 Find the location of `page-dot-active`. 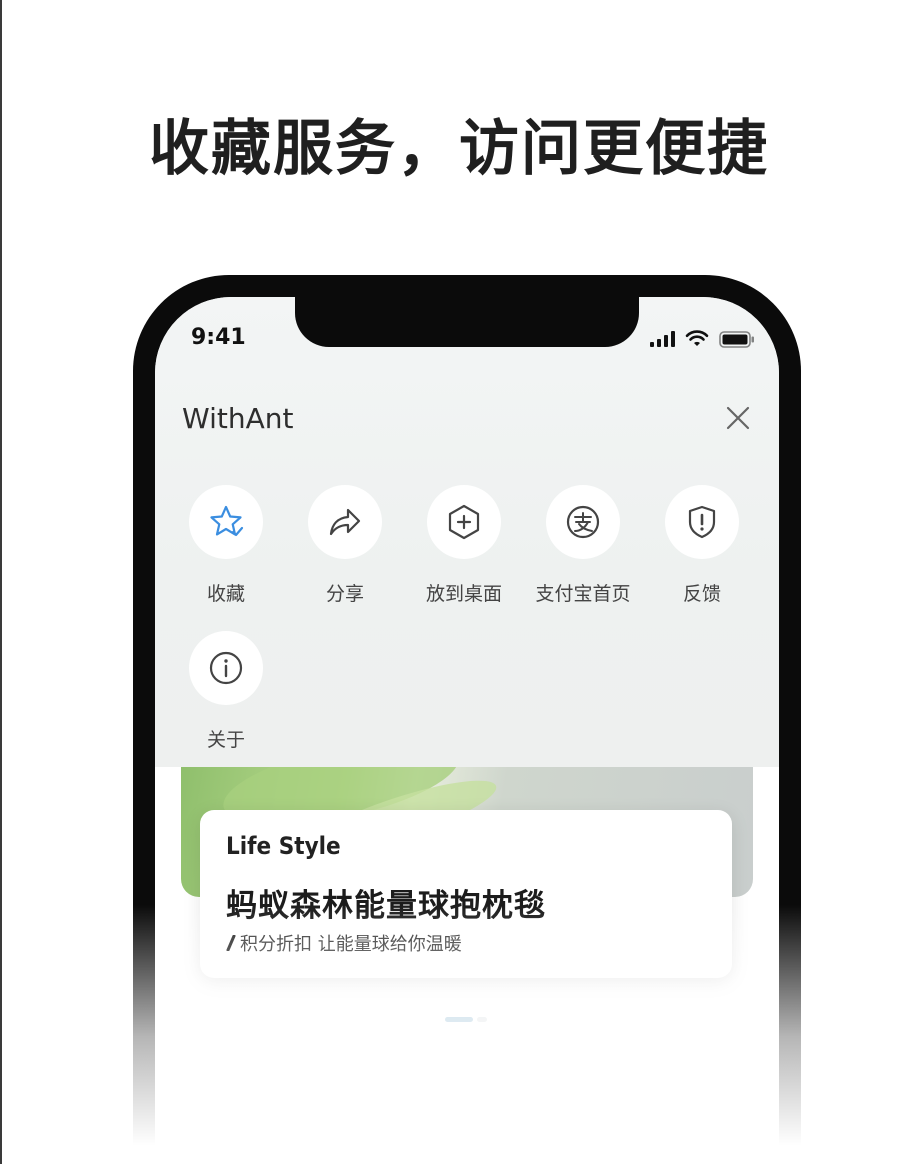

page-dot-active is located at coordinates (459, 1019).